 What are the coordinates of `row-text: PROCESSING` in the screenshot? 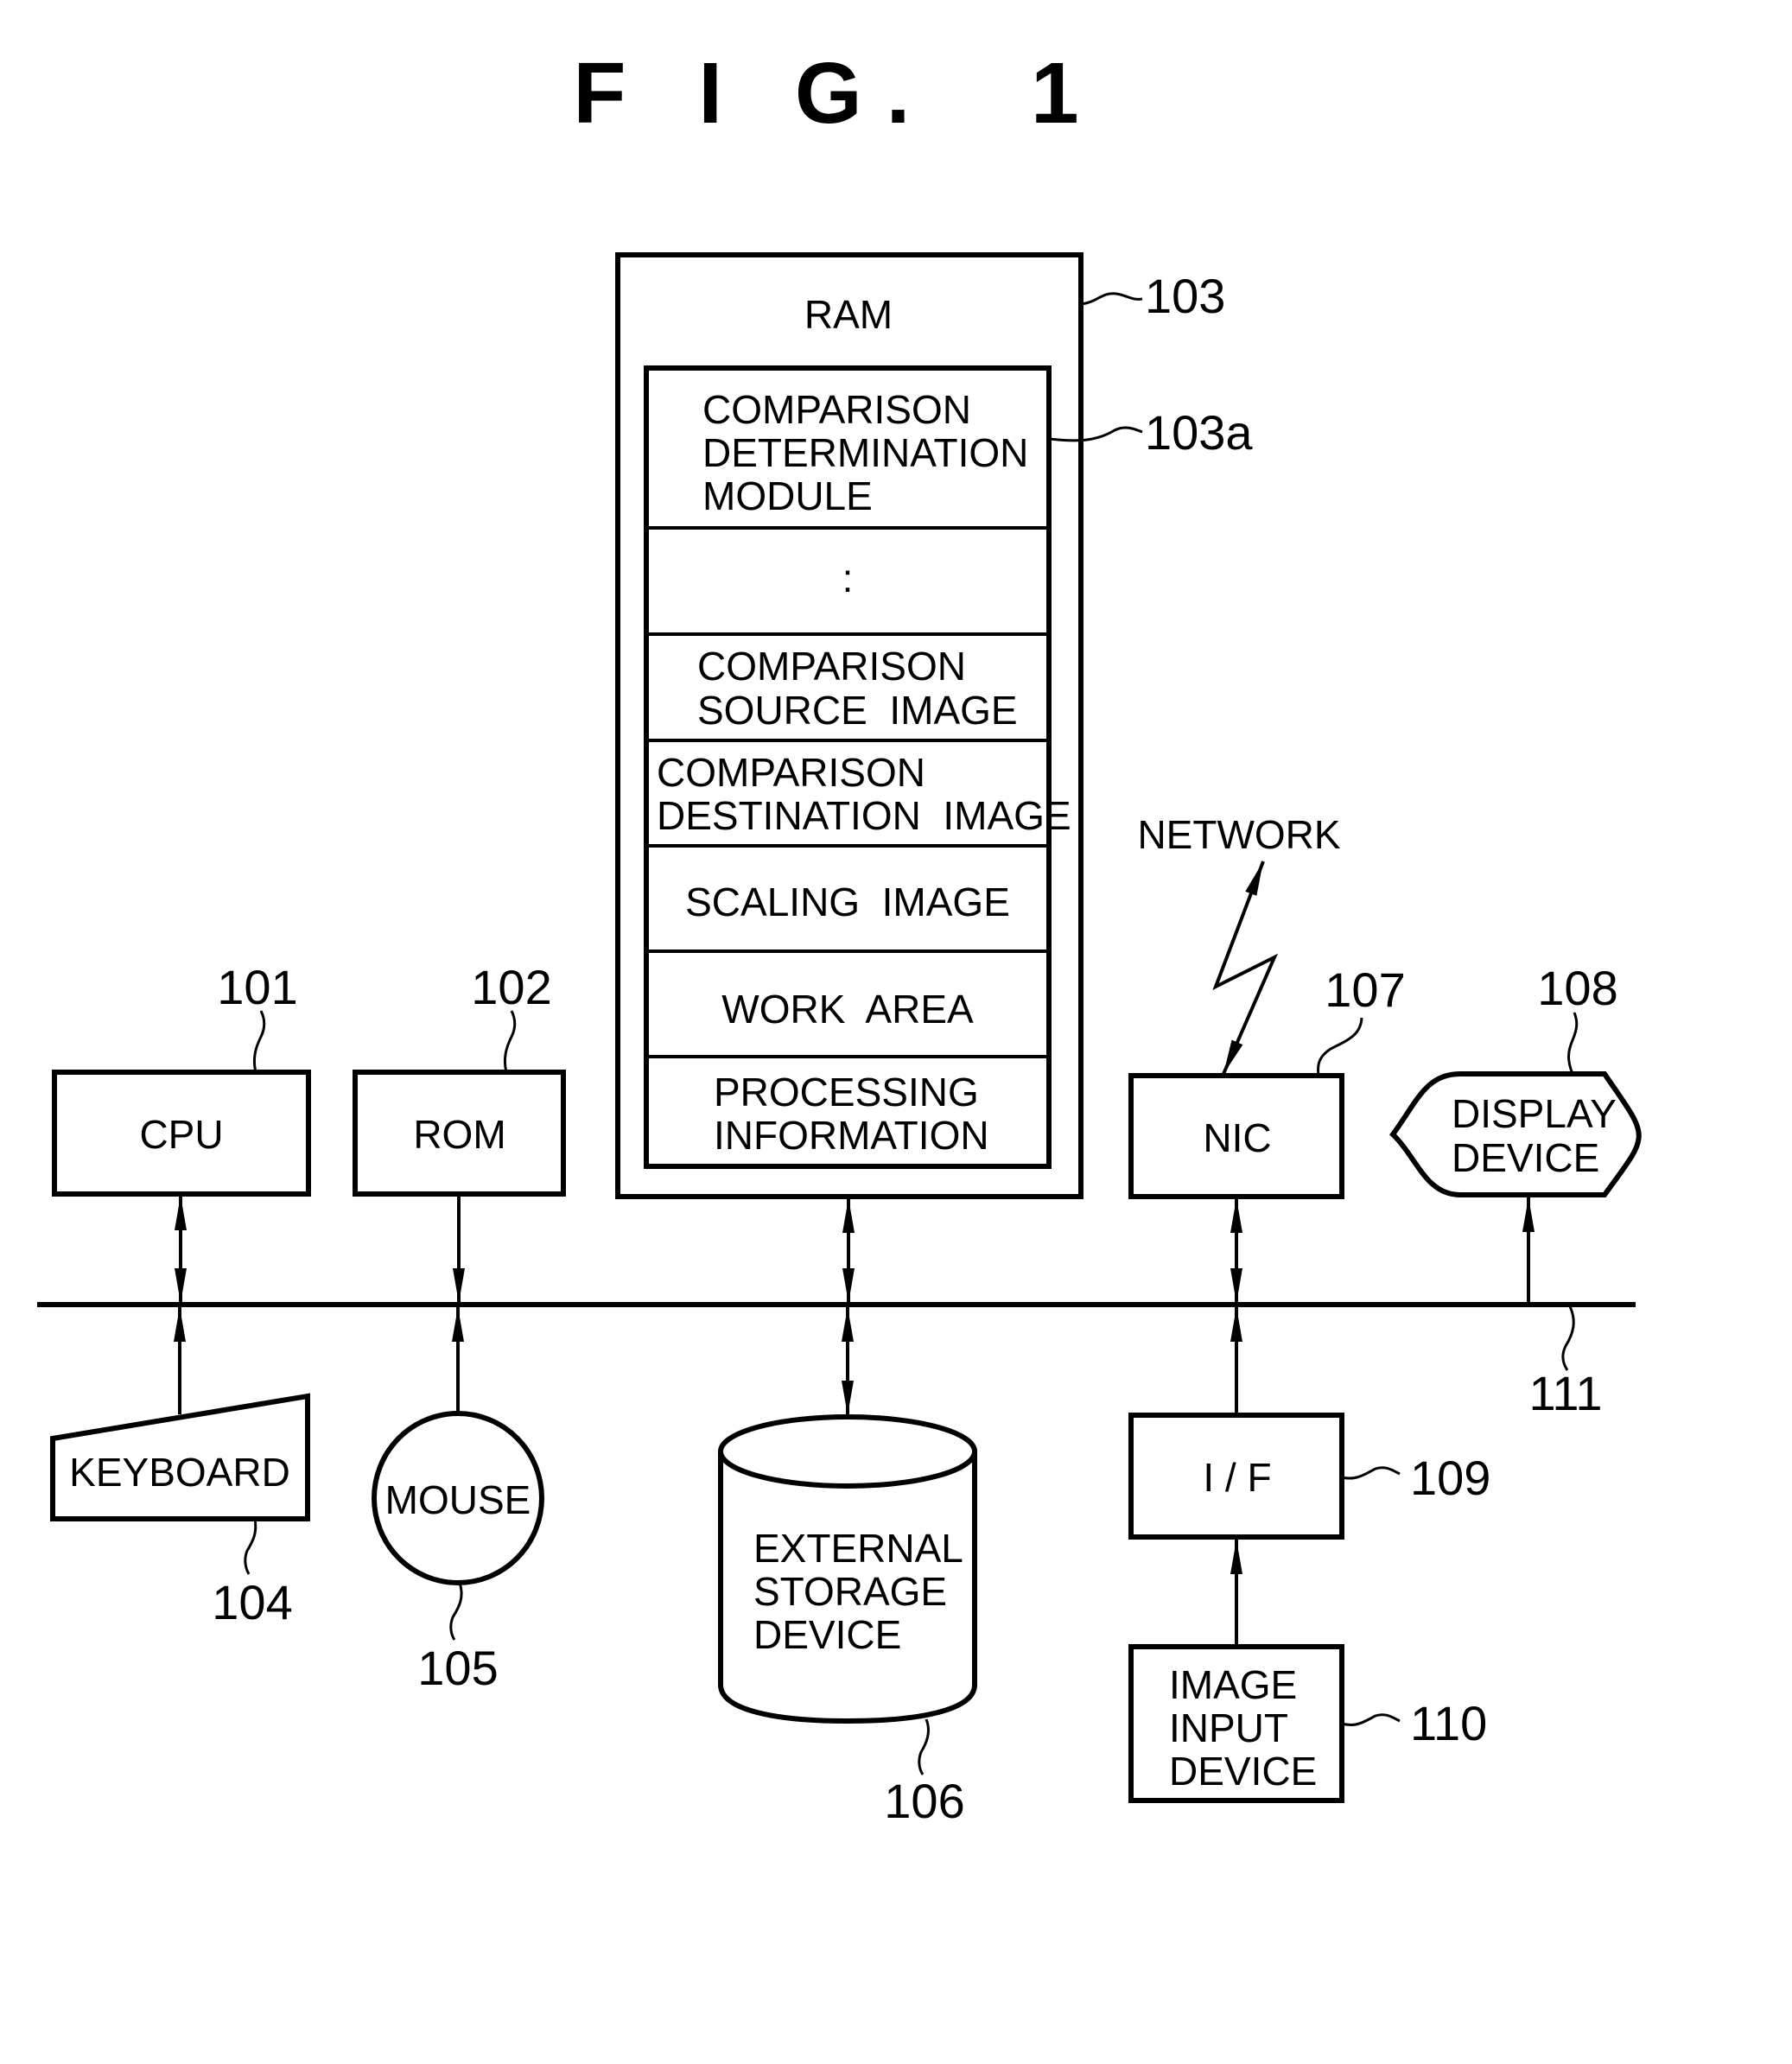 It's located at (846, 1092).